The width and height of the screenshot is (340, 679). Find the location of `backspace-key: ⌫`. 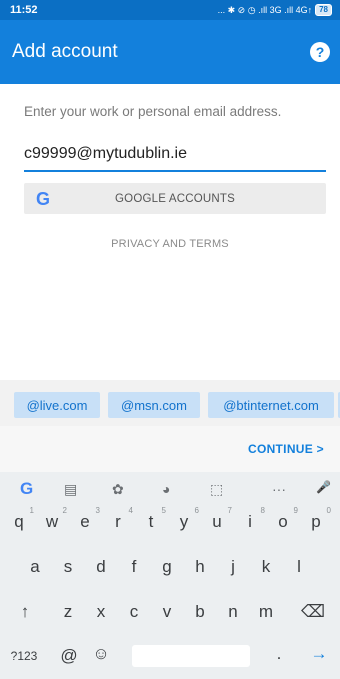

backspace-key: ⌫ is located at coordinates (313, 612).